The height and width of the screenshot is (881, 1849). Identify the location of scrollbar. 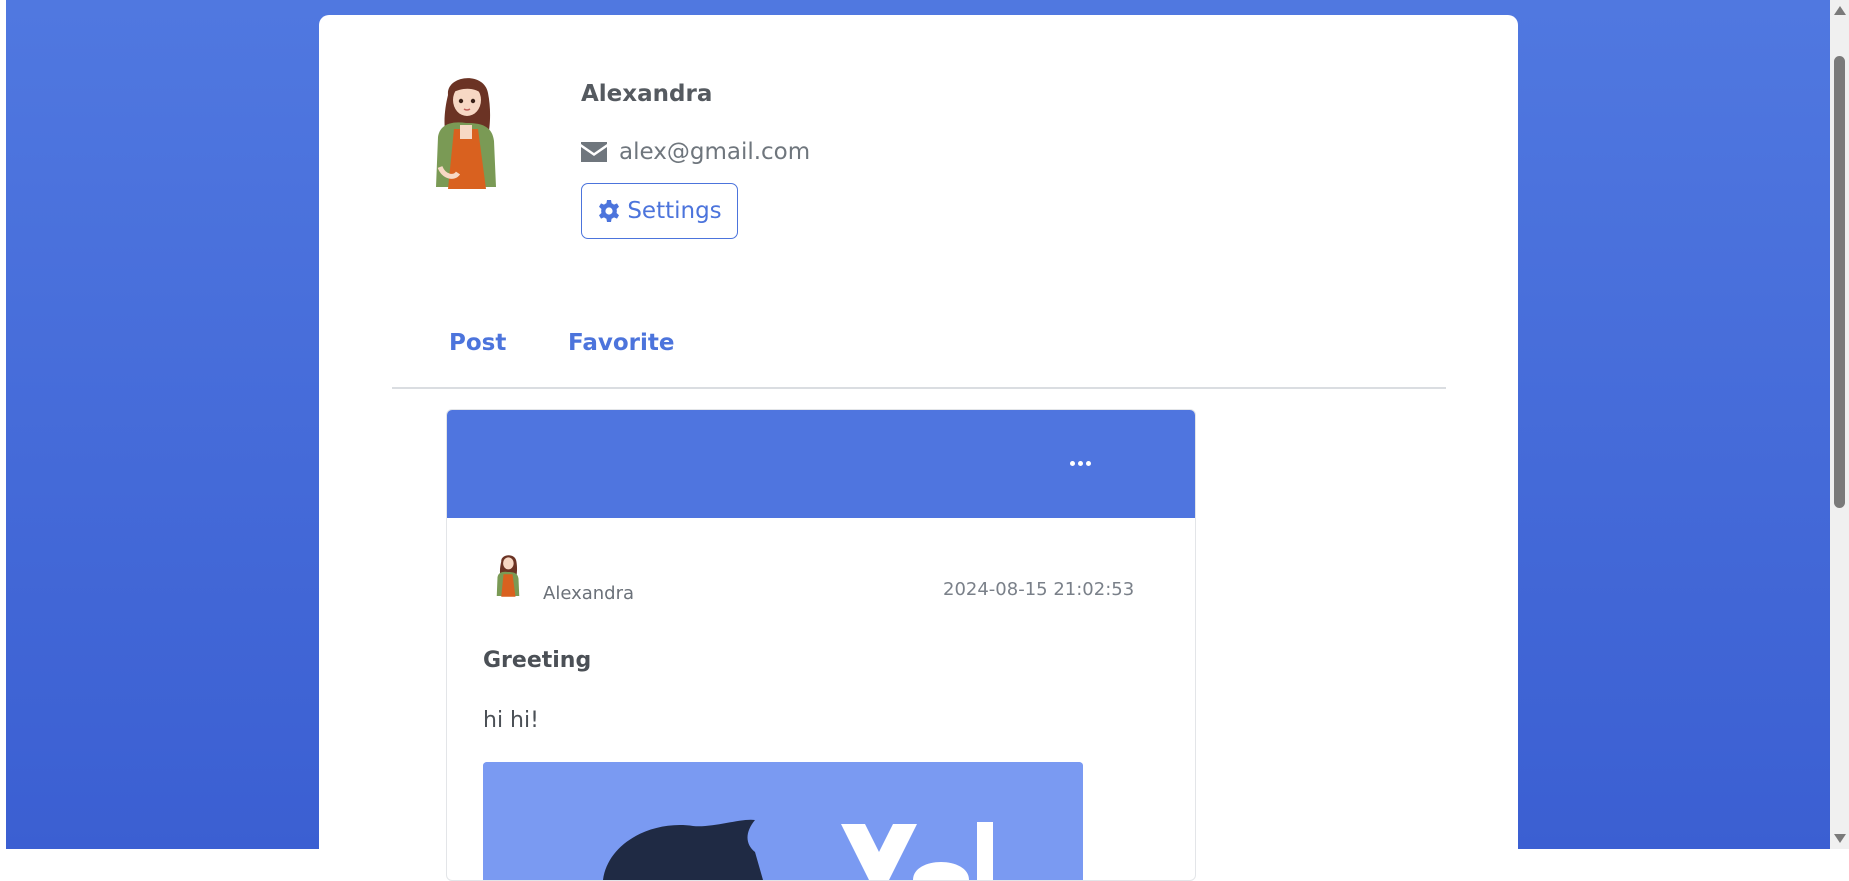
(1839, 424).